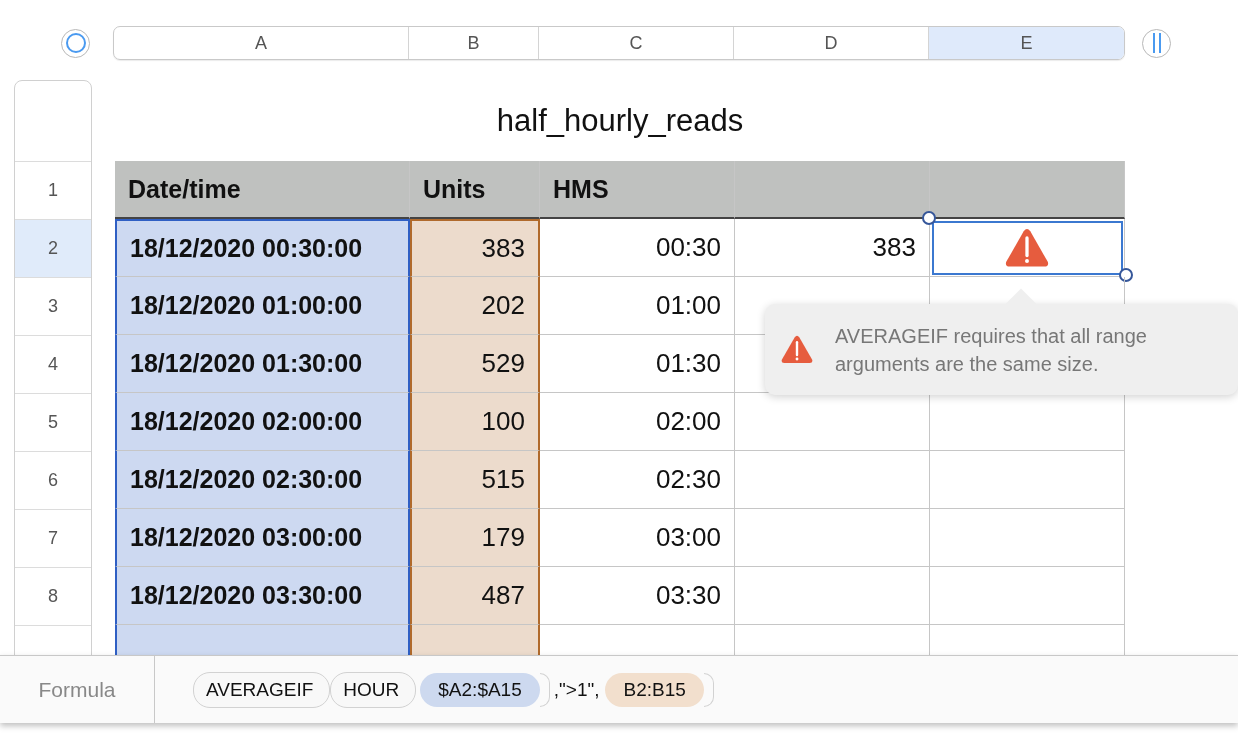  I want to click on column-header: B, so click(474, 43).